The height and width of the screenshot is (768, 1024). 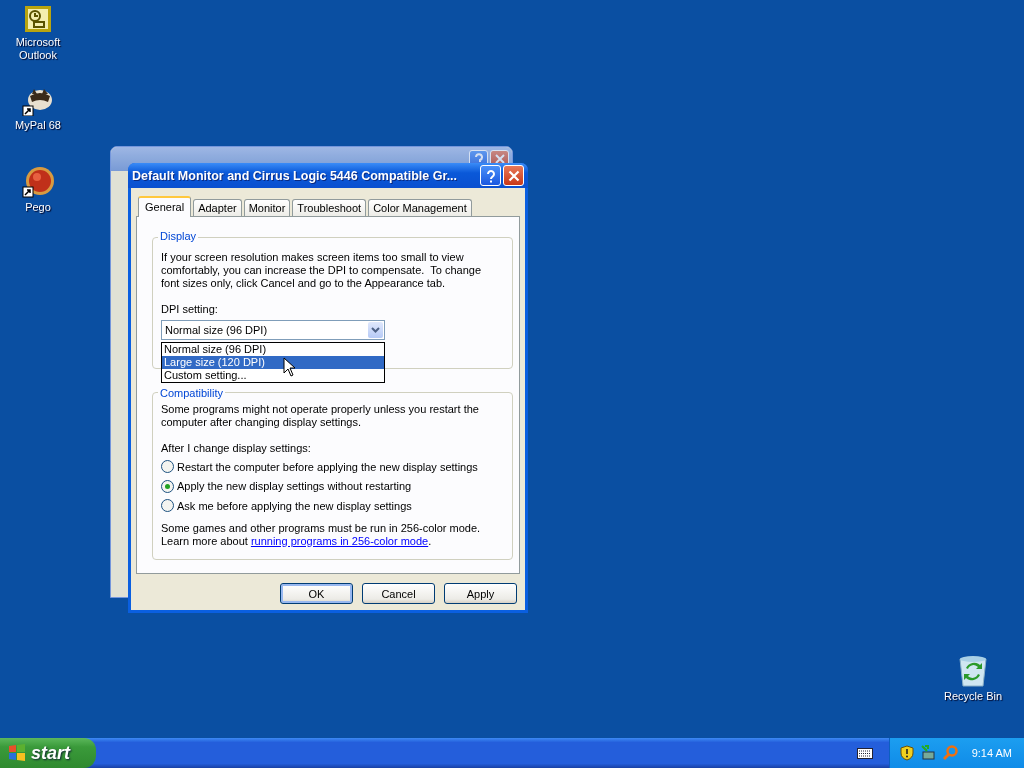 What do you see at coordinates (321, 528) in the screenshot?
I see `note-text: Some games and other programs must be run in 256-color mode.` at bounding box center [321, 528].